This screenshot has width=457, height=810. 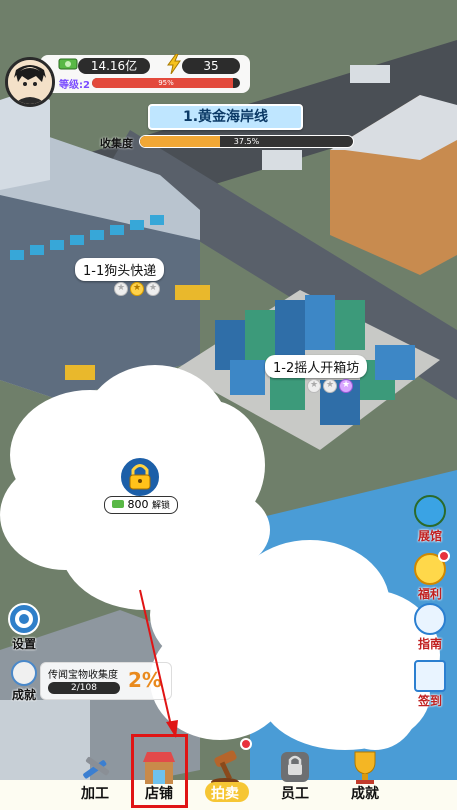 I want to click on hammer-wrench-icon, so click(x=96, y=767).